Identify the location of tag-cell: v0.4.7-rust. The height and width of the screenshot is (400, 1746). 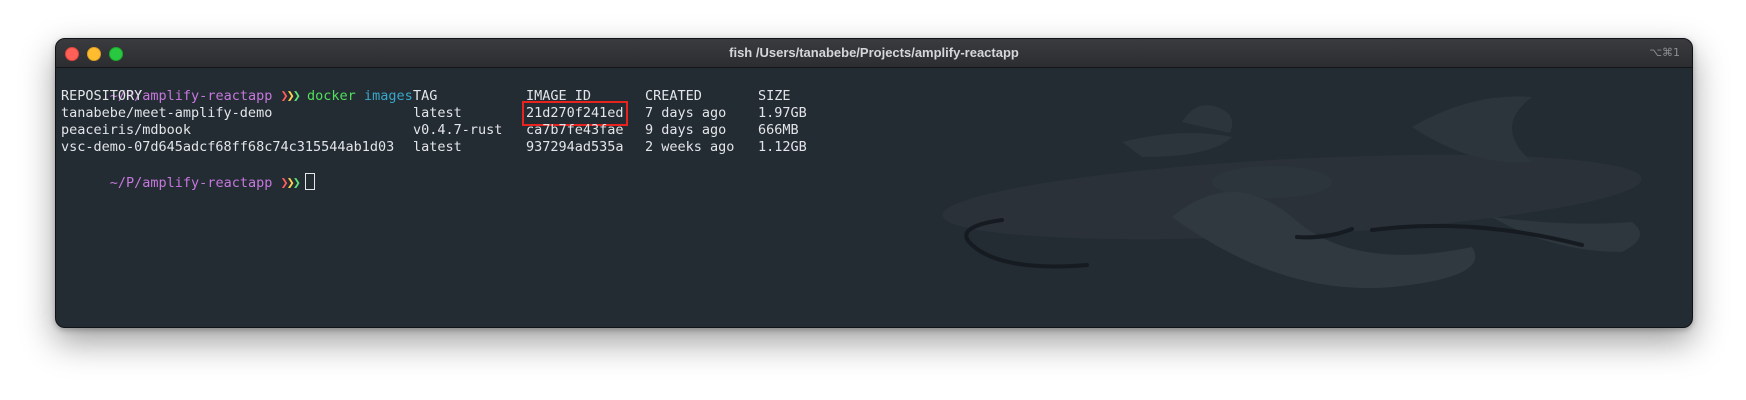
(458, 130).